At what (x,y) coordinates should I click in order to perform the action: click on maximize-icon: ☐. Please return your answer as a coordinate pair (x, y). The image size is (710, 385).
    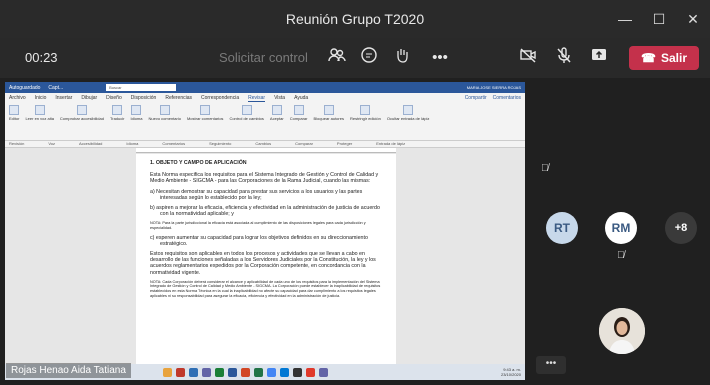
    Looking at the image, I should click on (659, 19).